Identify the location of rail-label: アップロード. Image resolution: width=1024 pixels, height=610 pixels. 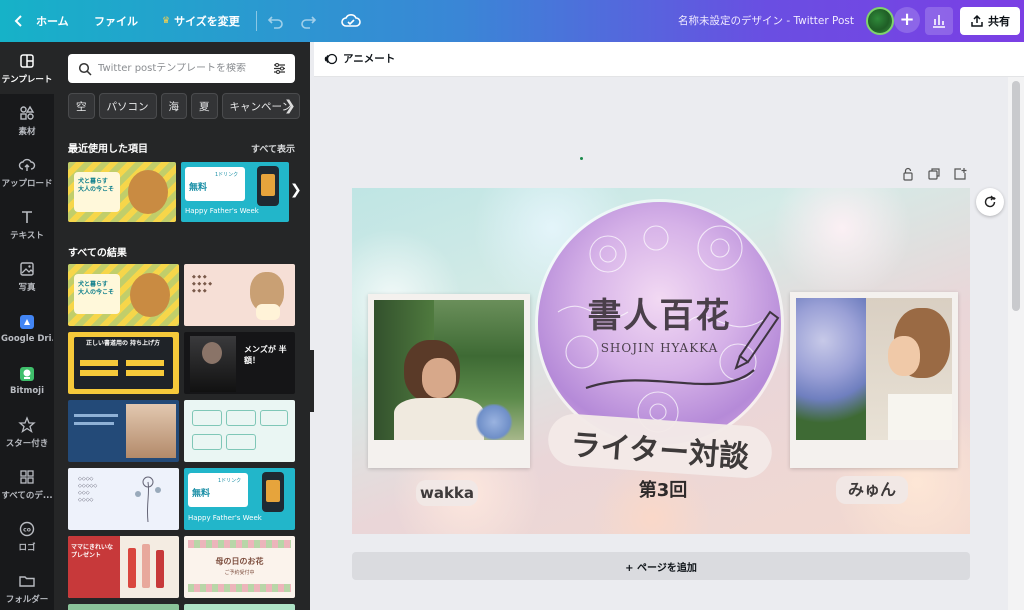
(27, 183).